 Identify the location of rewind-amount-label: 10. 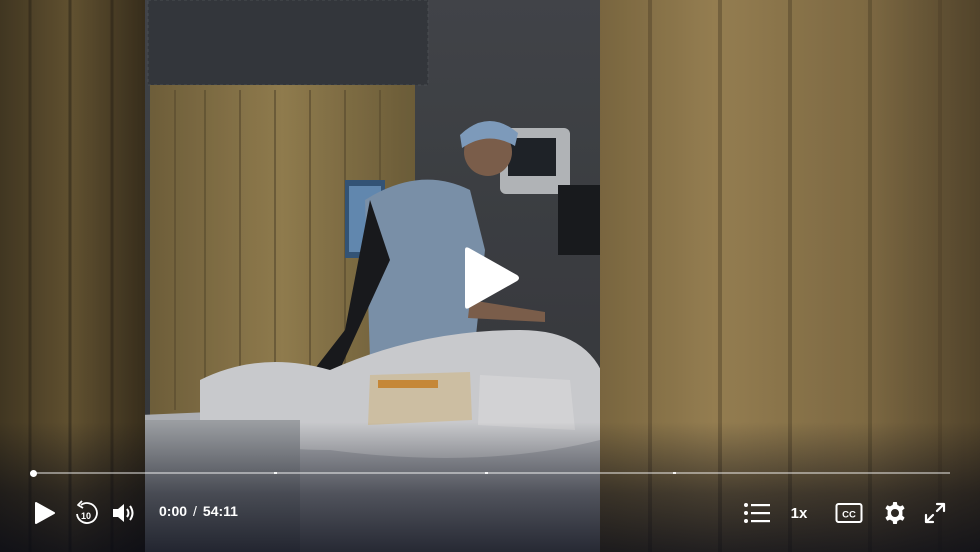
(86, 516).